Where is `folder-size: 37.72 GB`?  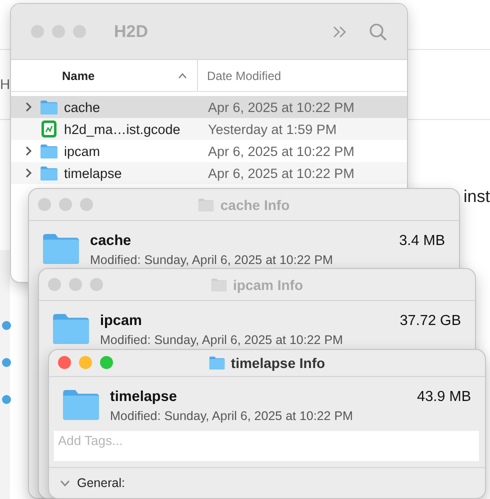 folder-size: 37.72 GB is located at coordinates (430, 321).